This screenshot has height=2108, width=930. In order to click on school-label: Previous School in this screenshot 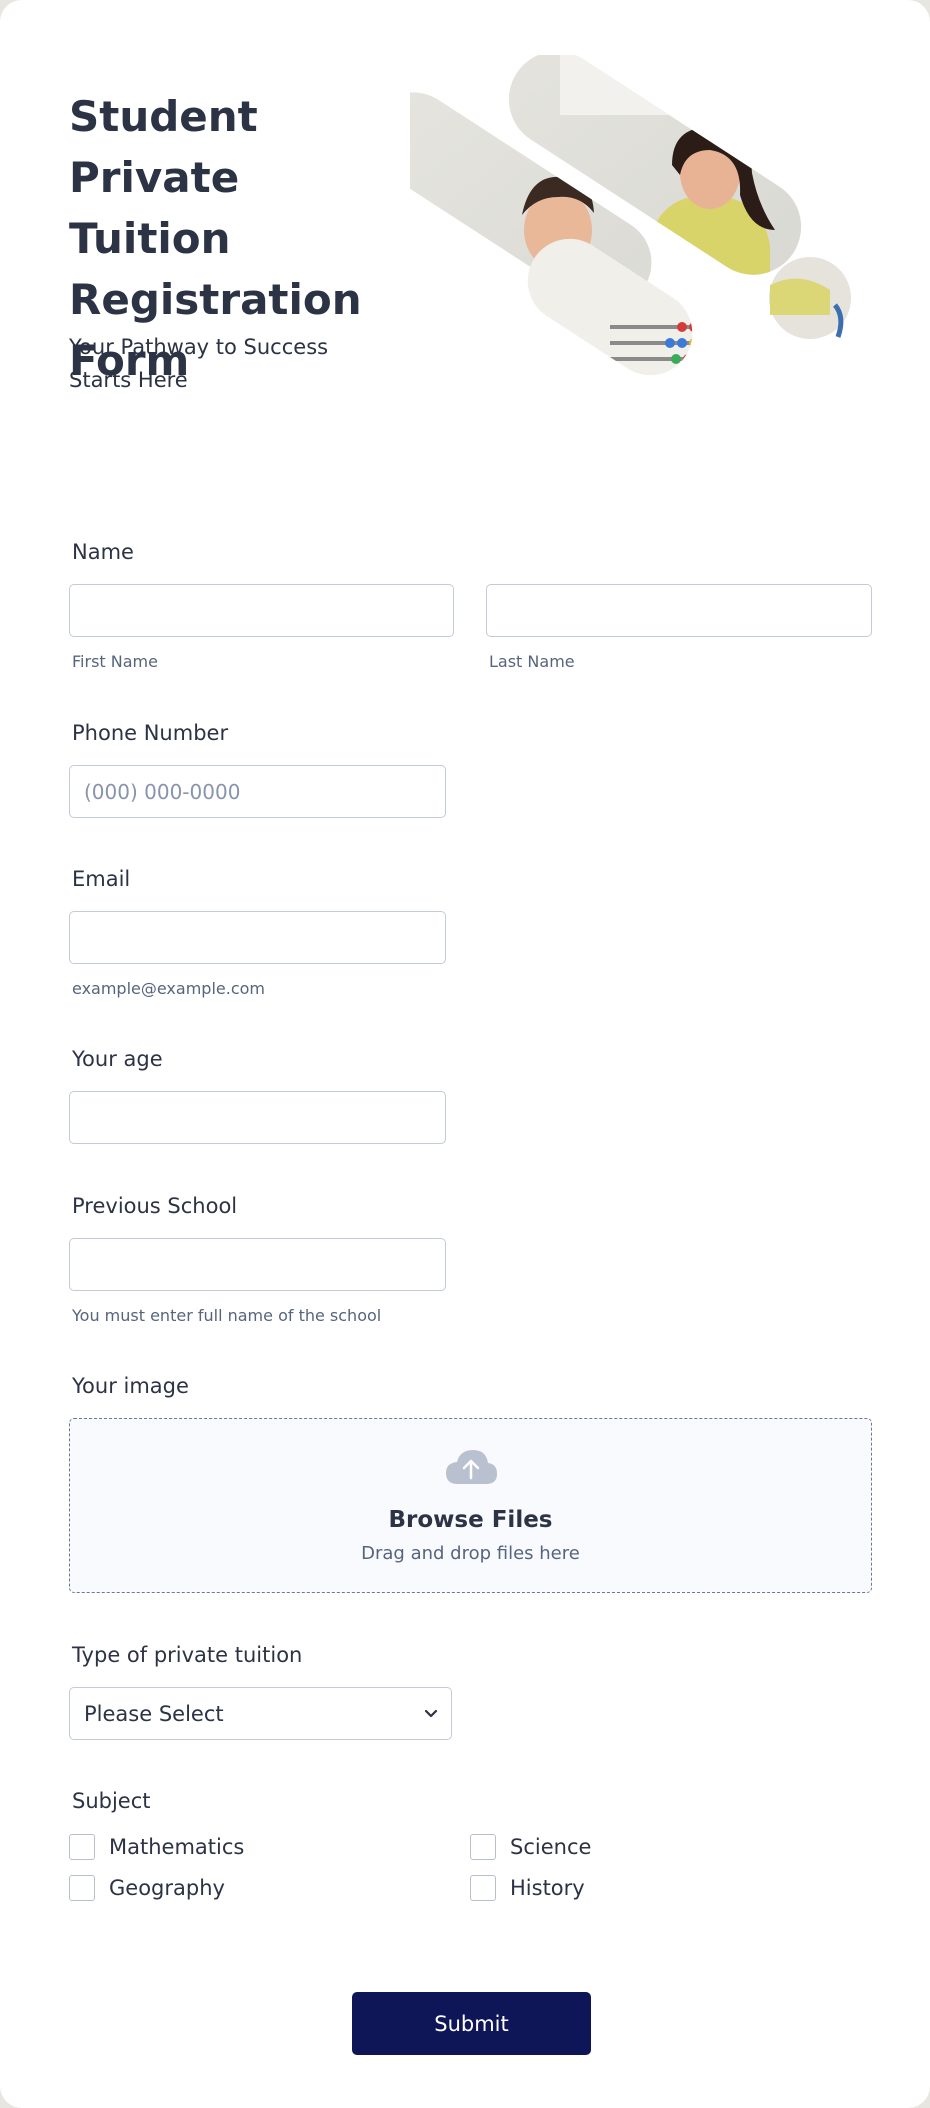, I will do `click(155, 1206)`.